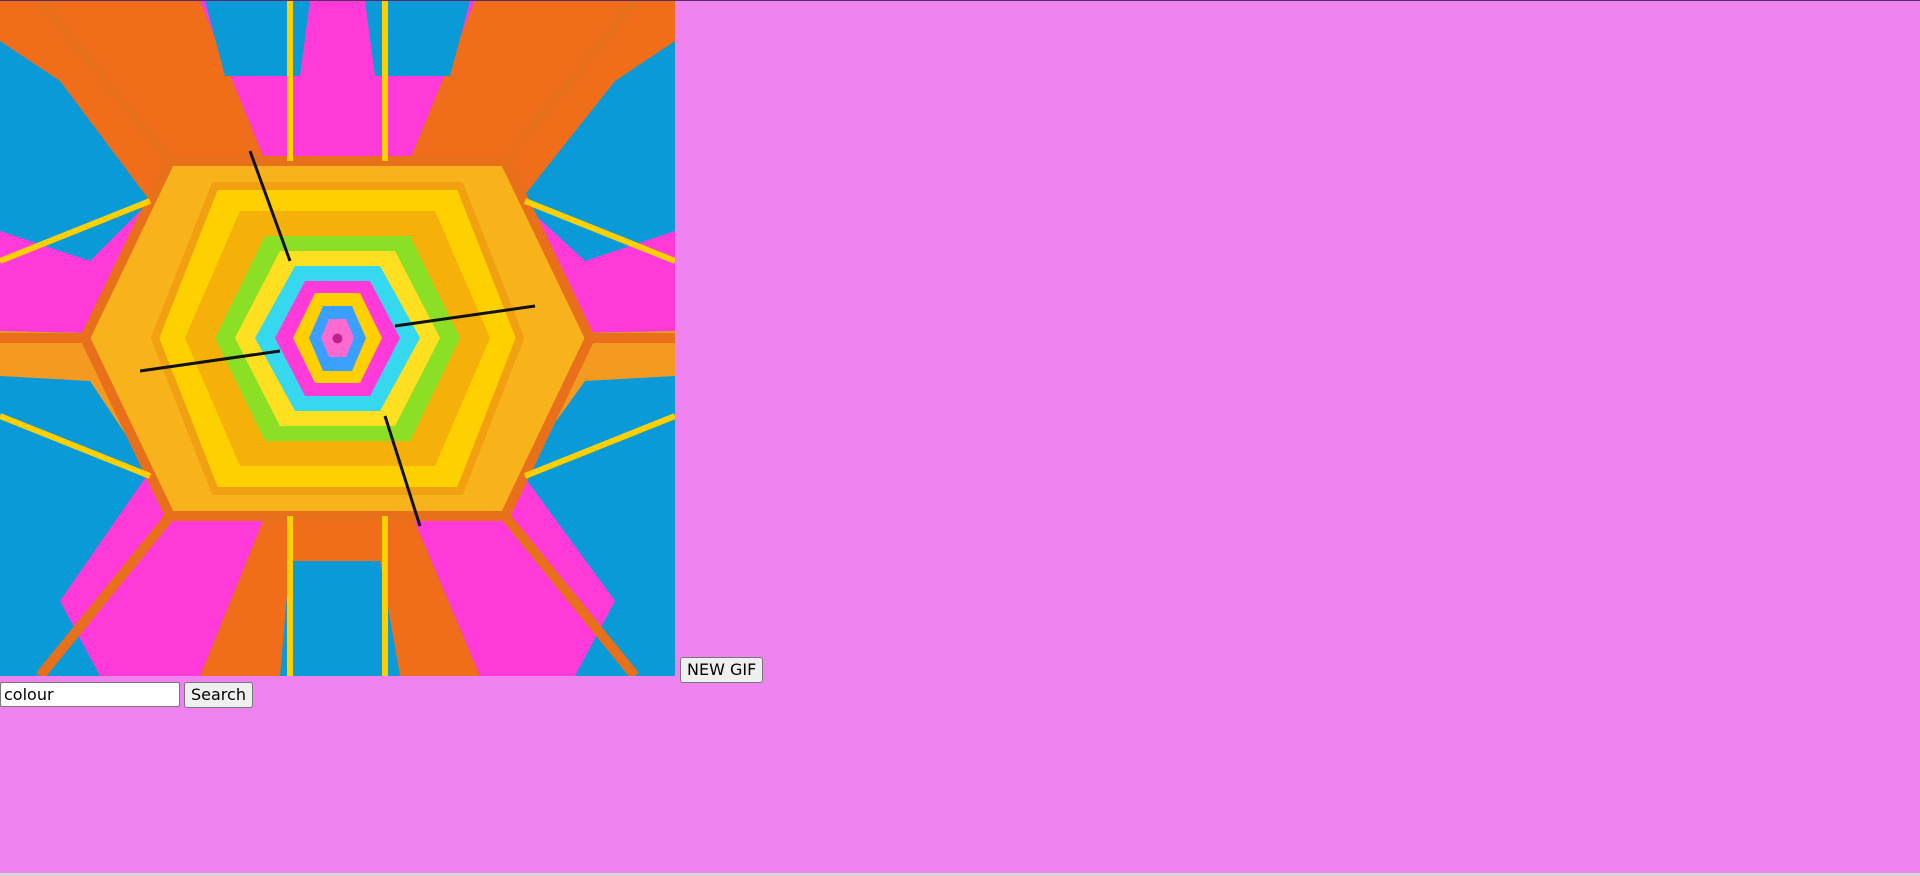 The width and height of the screenshot is (1920, 876). Describe the element at coordinates (722, 670) in the screenshot. I see `new-gif-button: NEW GIF` at that location.